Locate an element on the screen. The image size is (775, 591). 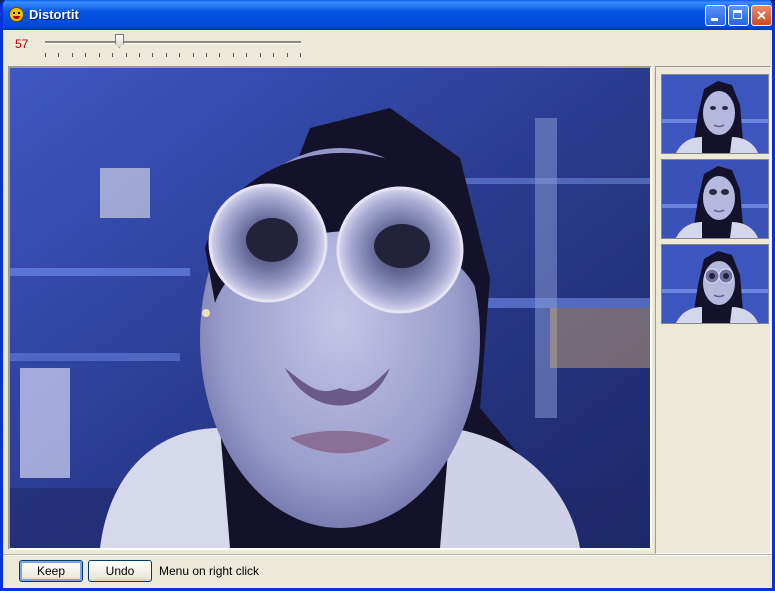
minimize-icon is located at coordinates (714, 19).